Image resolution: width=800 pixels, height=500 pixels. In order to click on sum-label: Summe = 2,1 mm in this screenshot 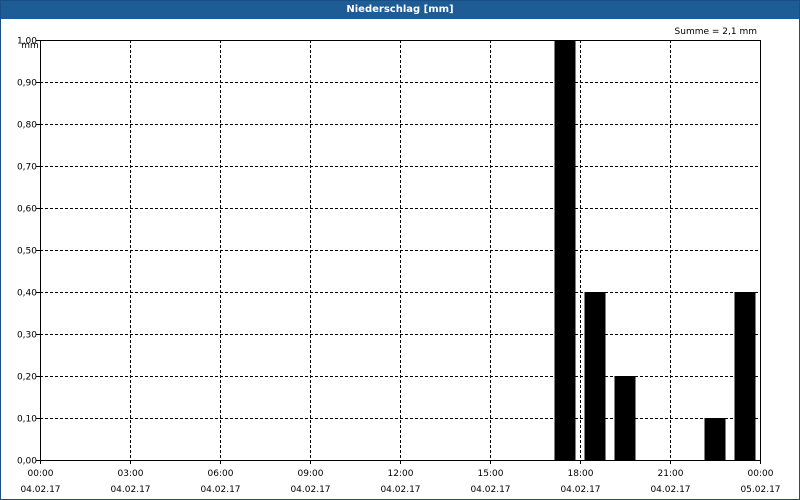, I will do `click(716, 32)`.